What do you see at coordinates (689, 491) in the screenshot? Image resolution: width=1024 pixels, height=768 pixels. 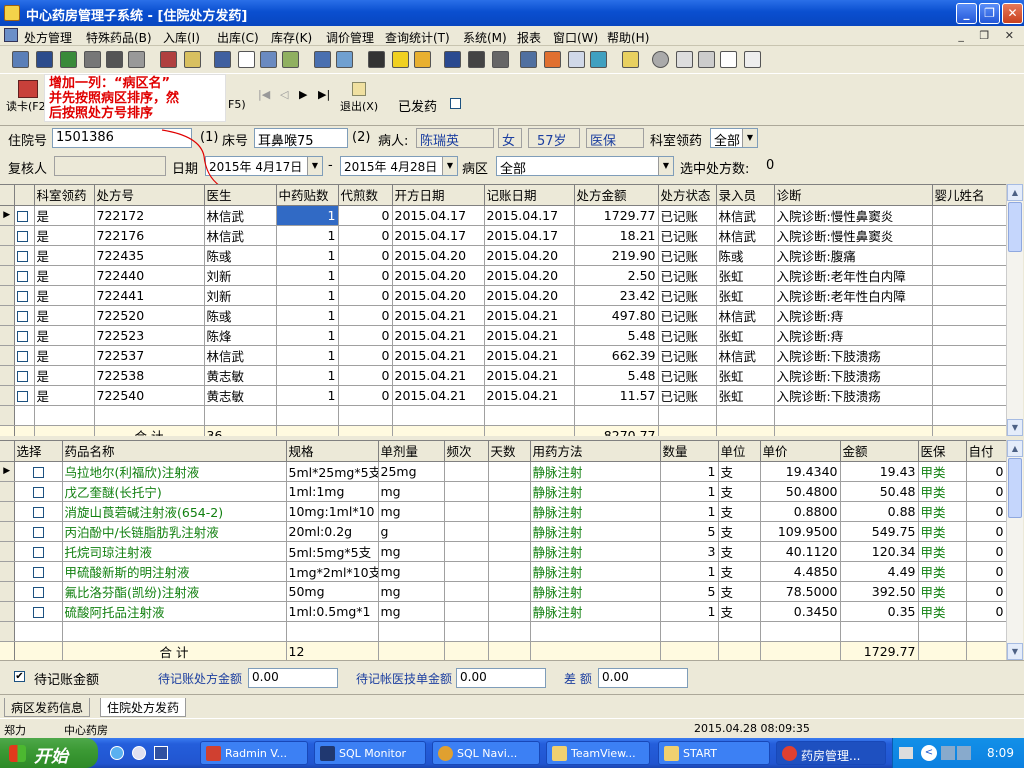 I see `drug-cell: 1` at bounding box center [689, 491].